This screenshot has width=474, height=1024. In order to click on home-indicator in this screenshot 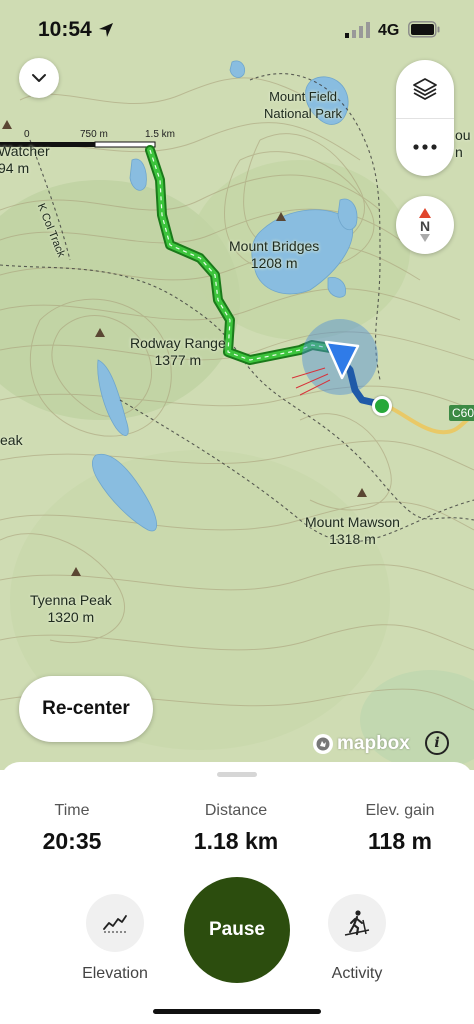, I will do `click(237, 1011)`.